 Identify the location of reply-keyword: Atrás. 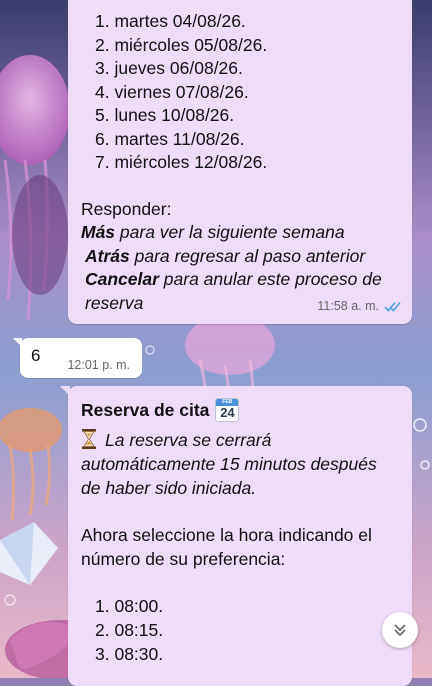
(107, 255).